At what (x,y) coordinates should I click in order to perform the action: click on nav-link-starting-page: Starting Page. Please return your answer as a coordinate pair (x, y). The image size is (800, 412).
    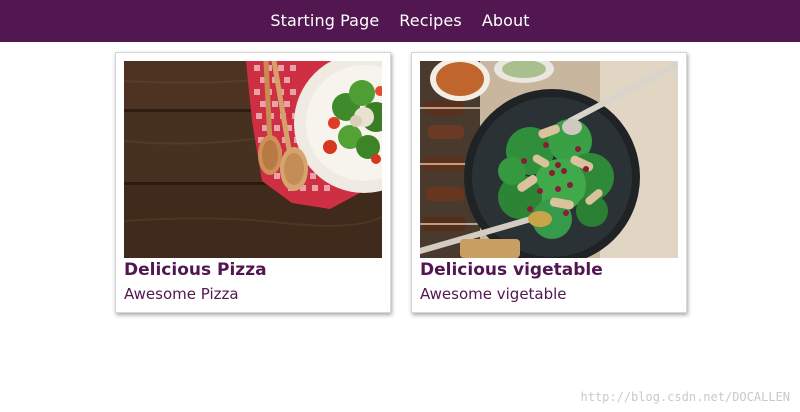
    Looking at the image, I should click on (324, 21).